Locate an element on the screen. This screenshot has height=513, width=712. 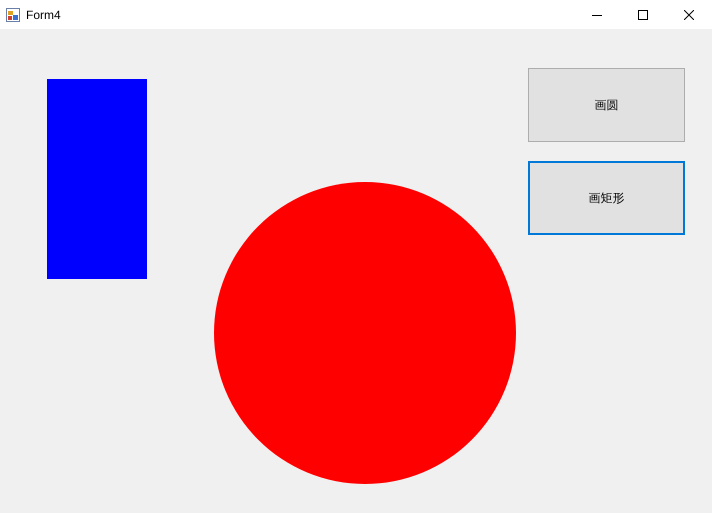
maximize-icon is located at coordinates (643, 15).